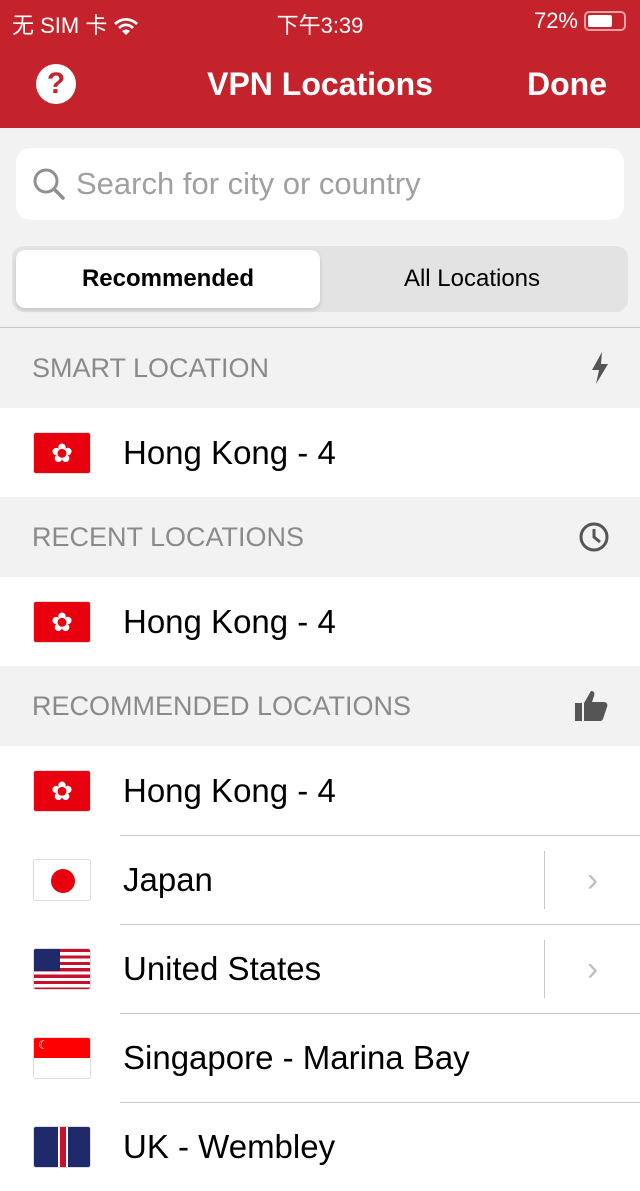 The image size is (640, 1191). I want to click on section-title: RECENT LOCATIONS, so click(168, 536).